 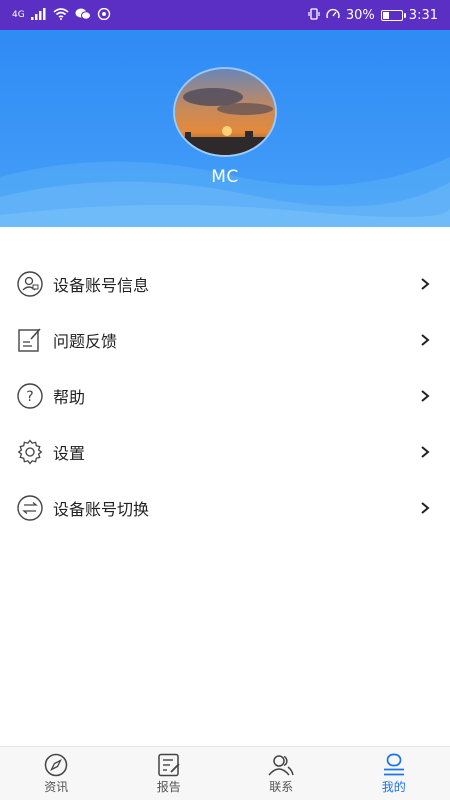 What do you see at coordinates (423, 15) in the screenshot?
I see `clock: 3:31` at bounding box center [423, 15].